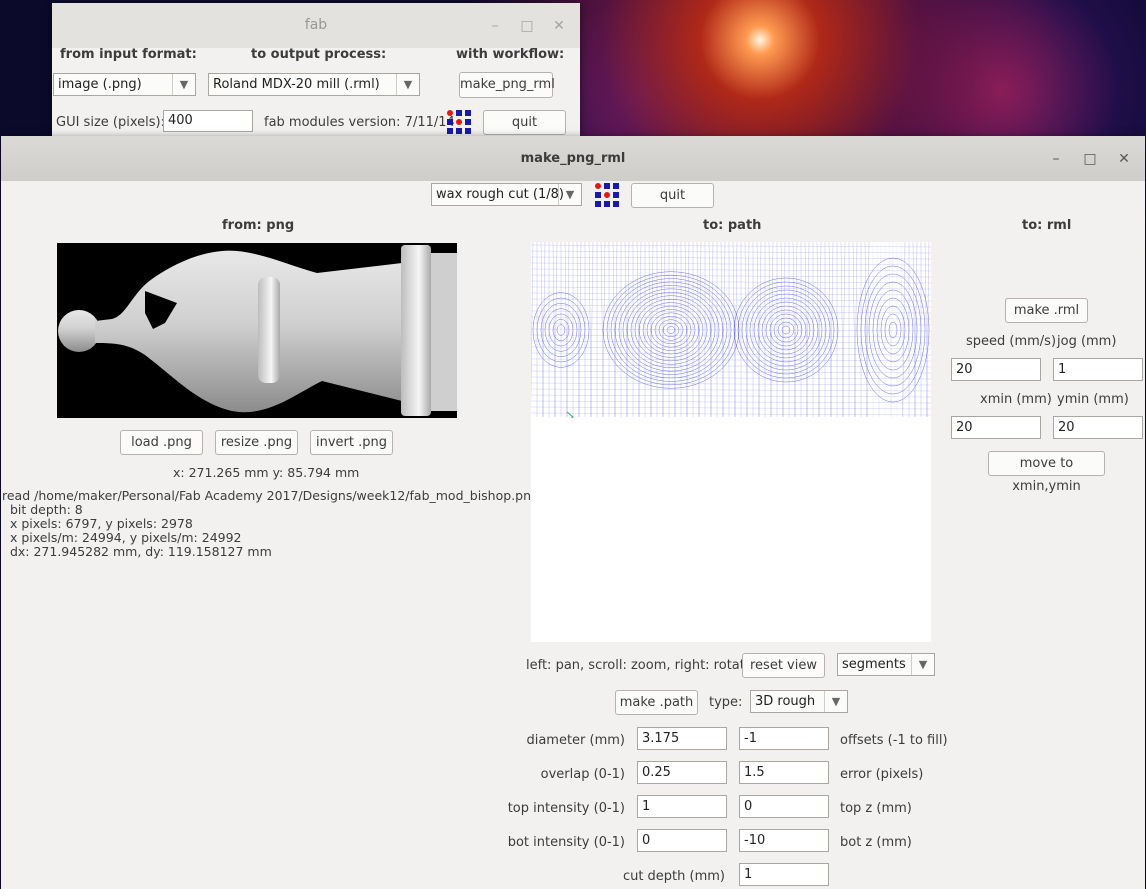 The image size is (1146, 889). I want to click on diameter-label: diameter (mm), so click(575, 740).